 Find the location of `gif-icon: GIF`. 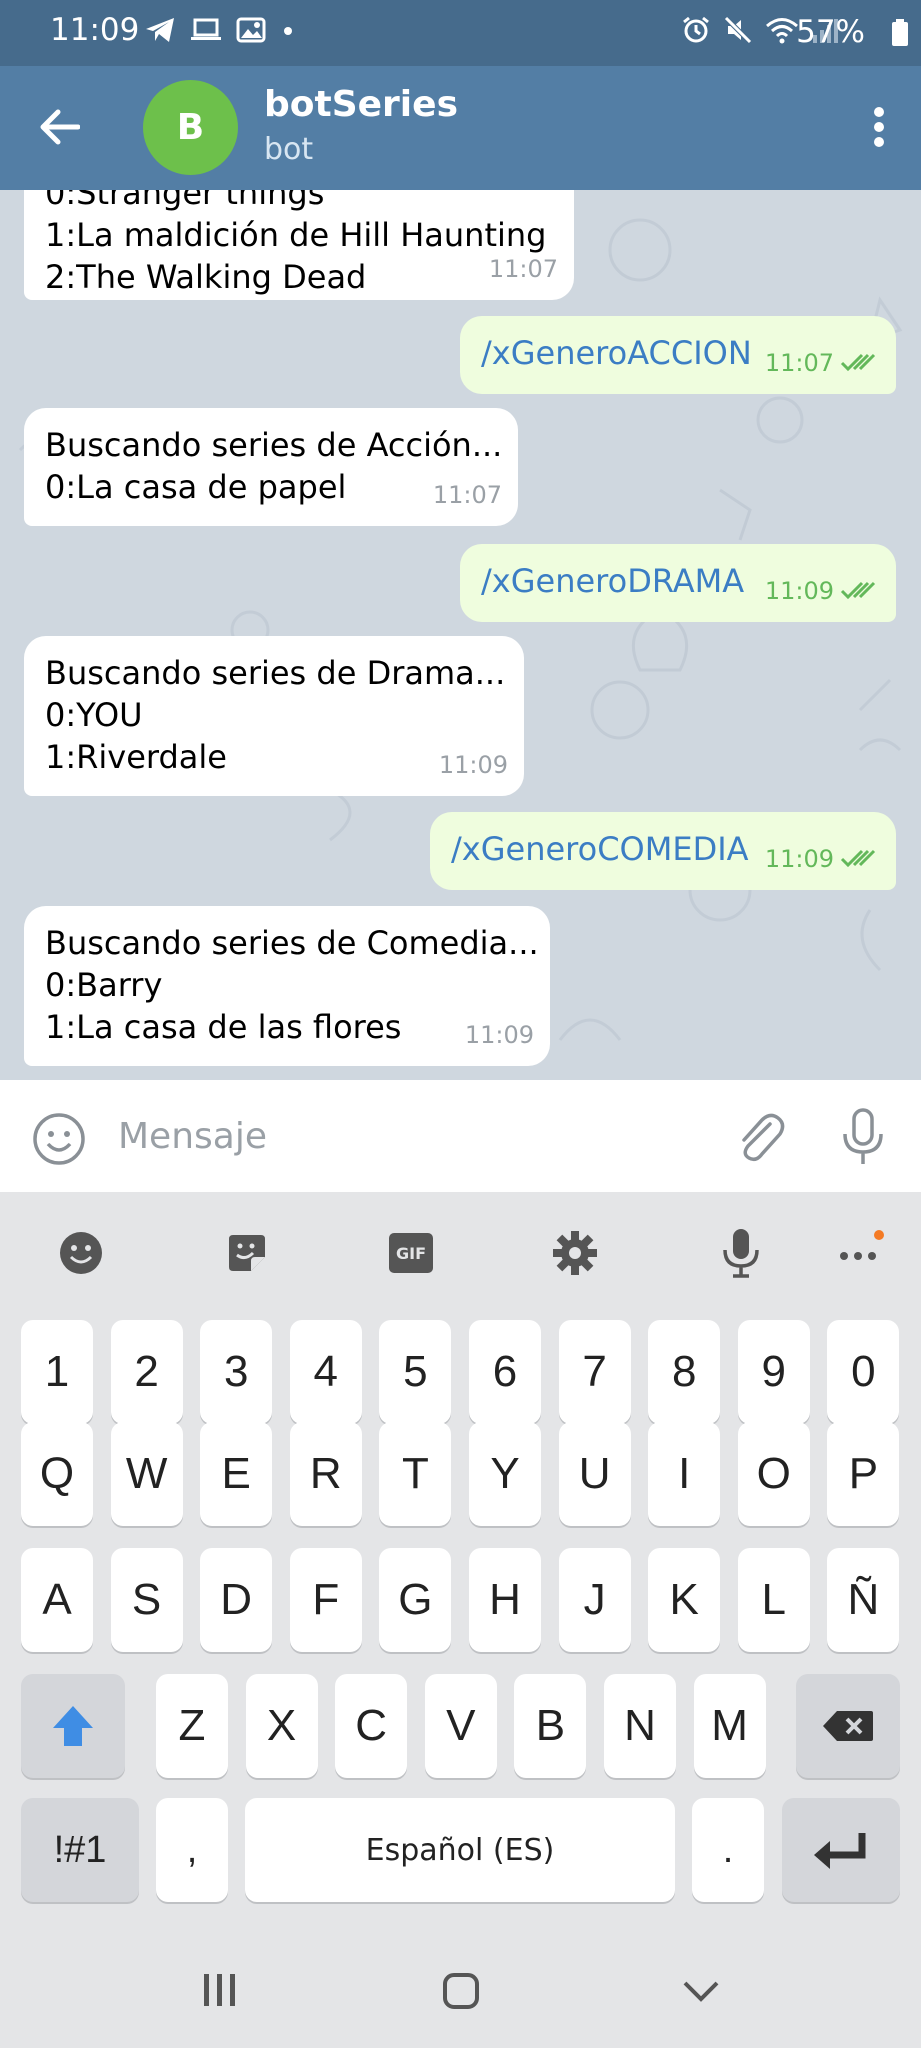

gif-icon: GIF is located at coordinates (411, 1253).